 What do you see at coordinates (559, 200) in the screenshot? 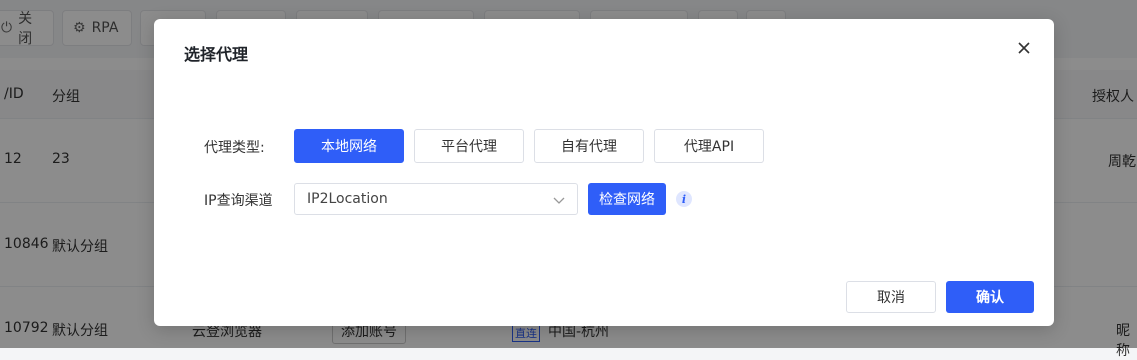
I see `chevron-down-icon` at bounding box center [559, 200].